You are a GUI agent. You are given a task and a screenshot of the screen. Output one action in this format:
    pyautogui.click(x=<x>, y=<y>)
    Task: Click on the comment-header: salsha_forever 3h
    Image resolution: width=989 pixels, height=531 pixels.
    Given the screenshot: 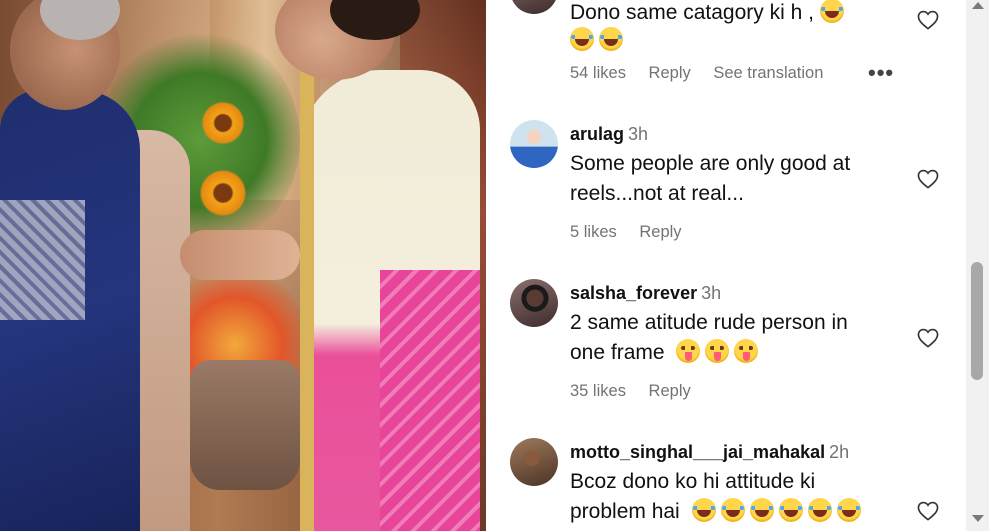 What is the action you would take?
    pyautogui.click(x=645, y=293)
    